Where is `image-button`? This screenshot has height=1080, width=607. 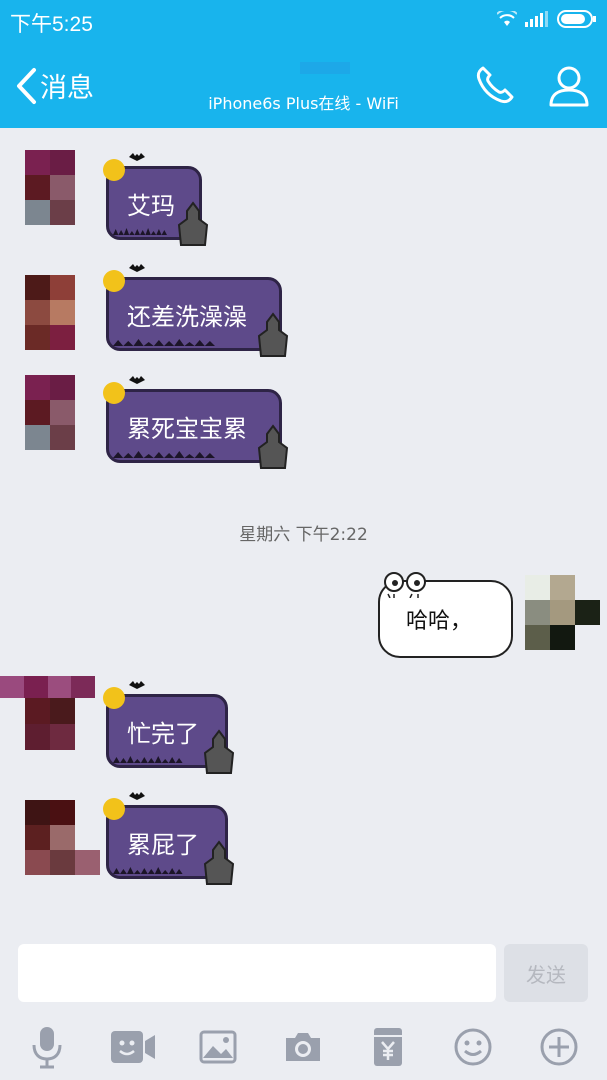
image-button is located at coordinates (218, 1047).